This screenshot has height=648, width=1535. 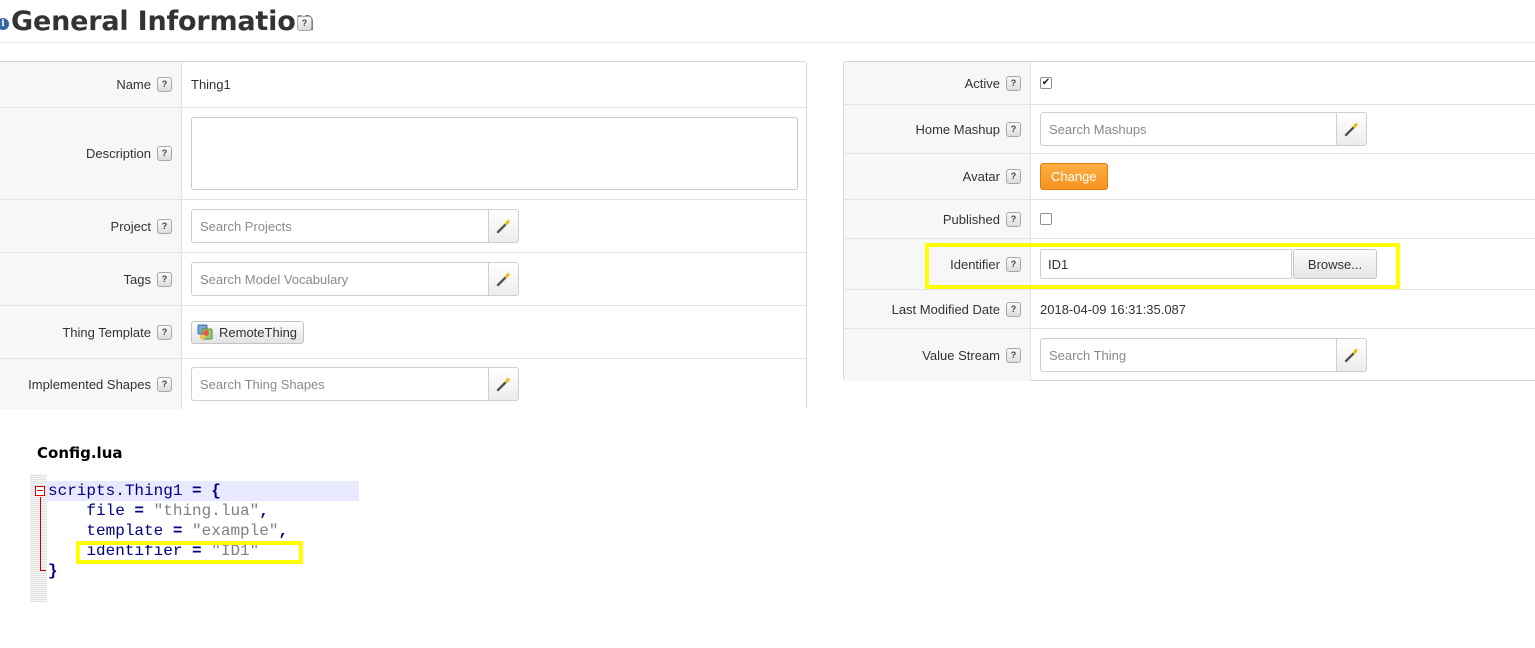 What do you see at coordinates (975, 264) in the screenshot?
I see `identifier-label: Identifier` at bounding box center [975, 264].